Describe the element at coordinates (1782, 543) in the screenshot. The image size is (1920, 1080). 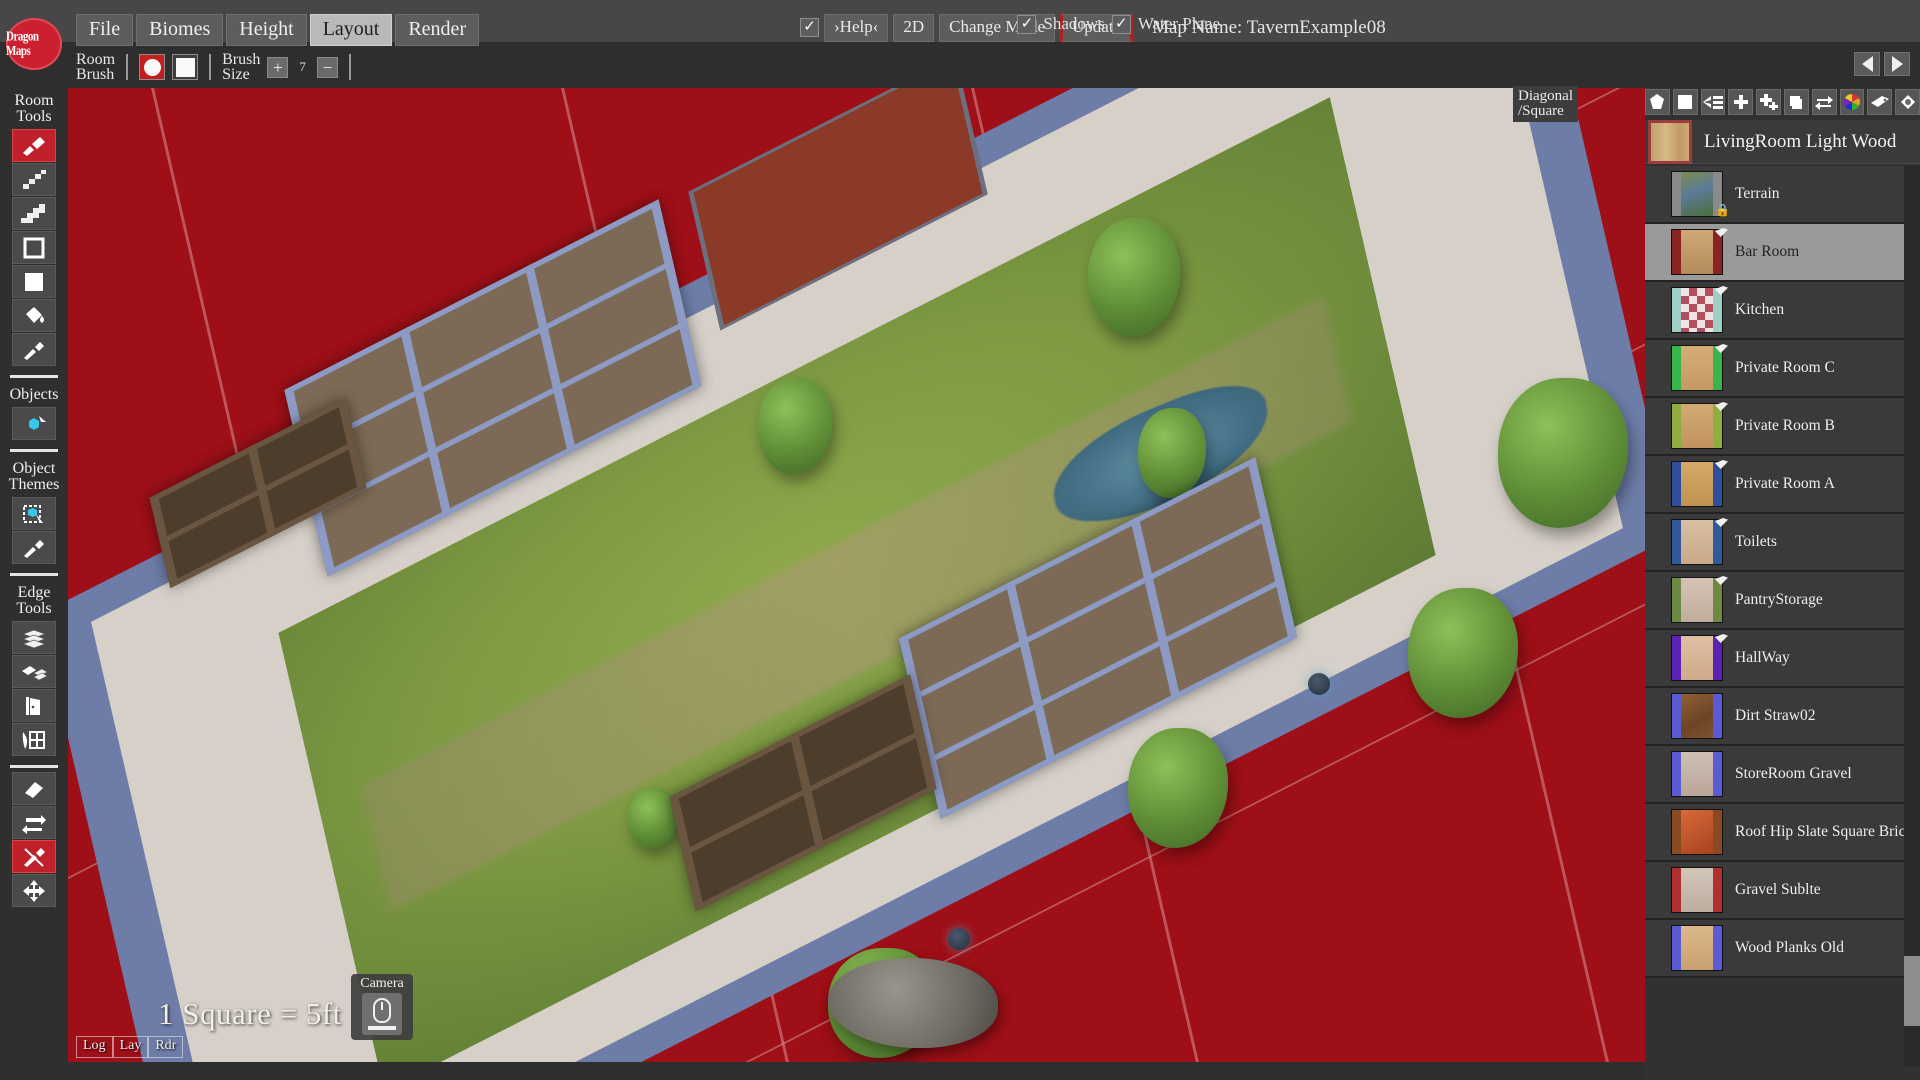
I see `room-list-item: Toilets` at that location.